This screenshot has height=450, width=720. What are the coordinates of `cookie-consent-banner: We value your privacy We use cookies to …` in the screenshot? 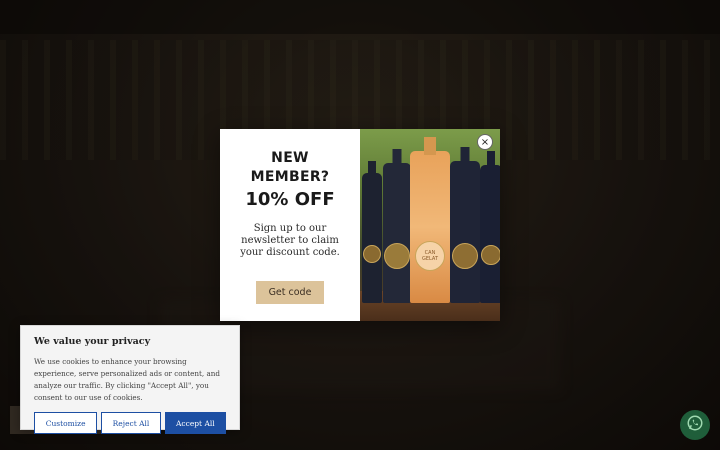 It's located at (130, 379).